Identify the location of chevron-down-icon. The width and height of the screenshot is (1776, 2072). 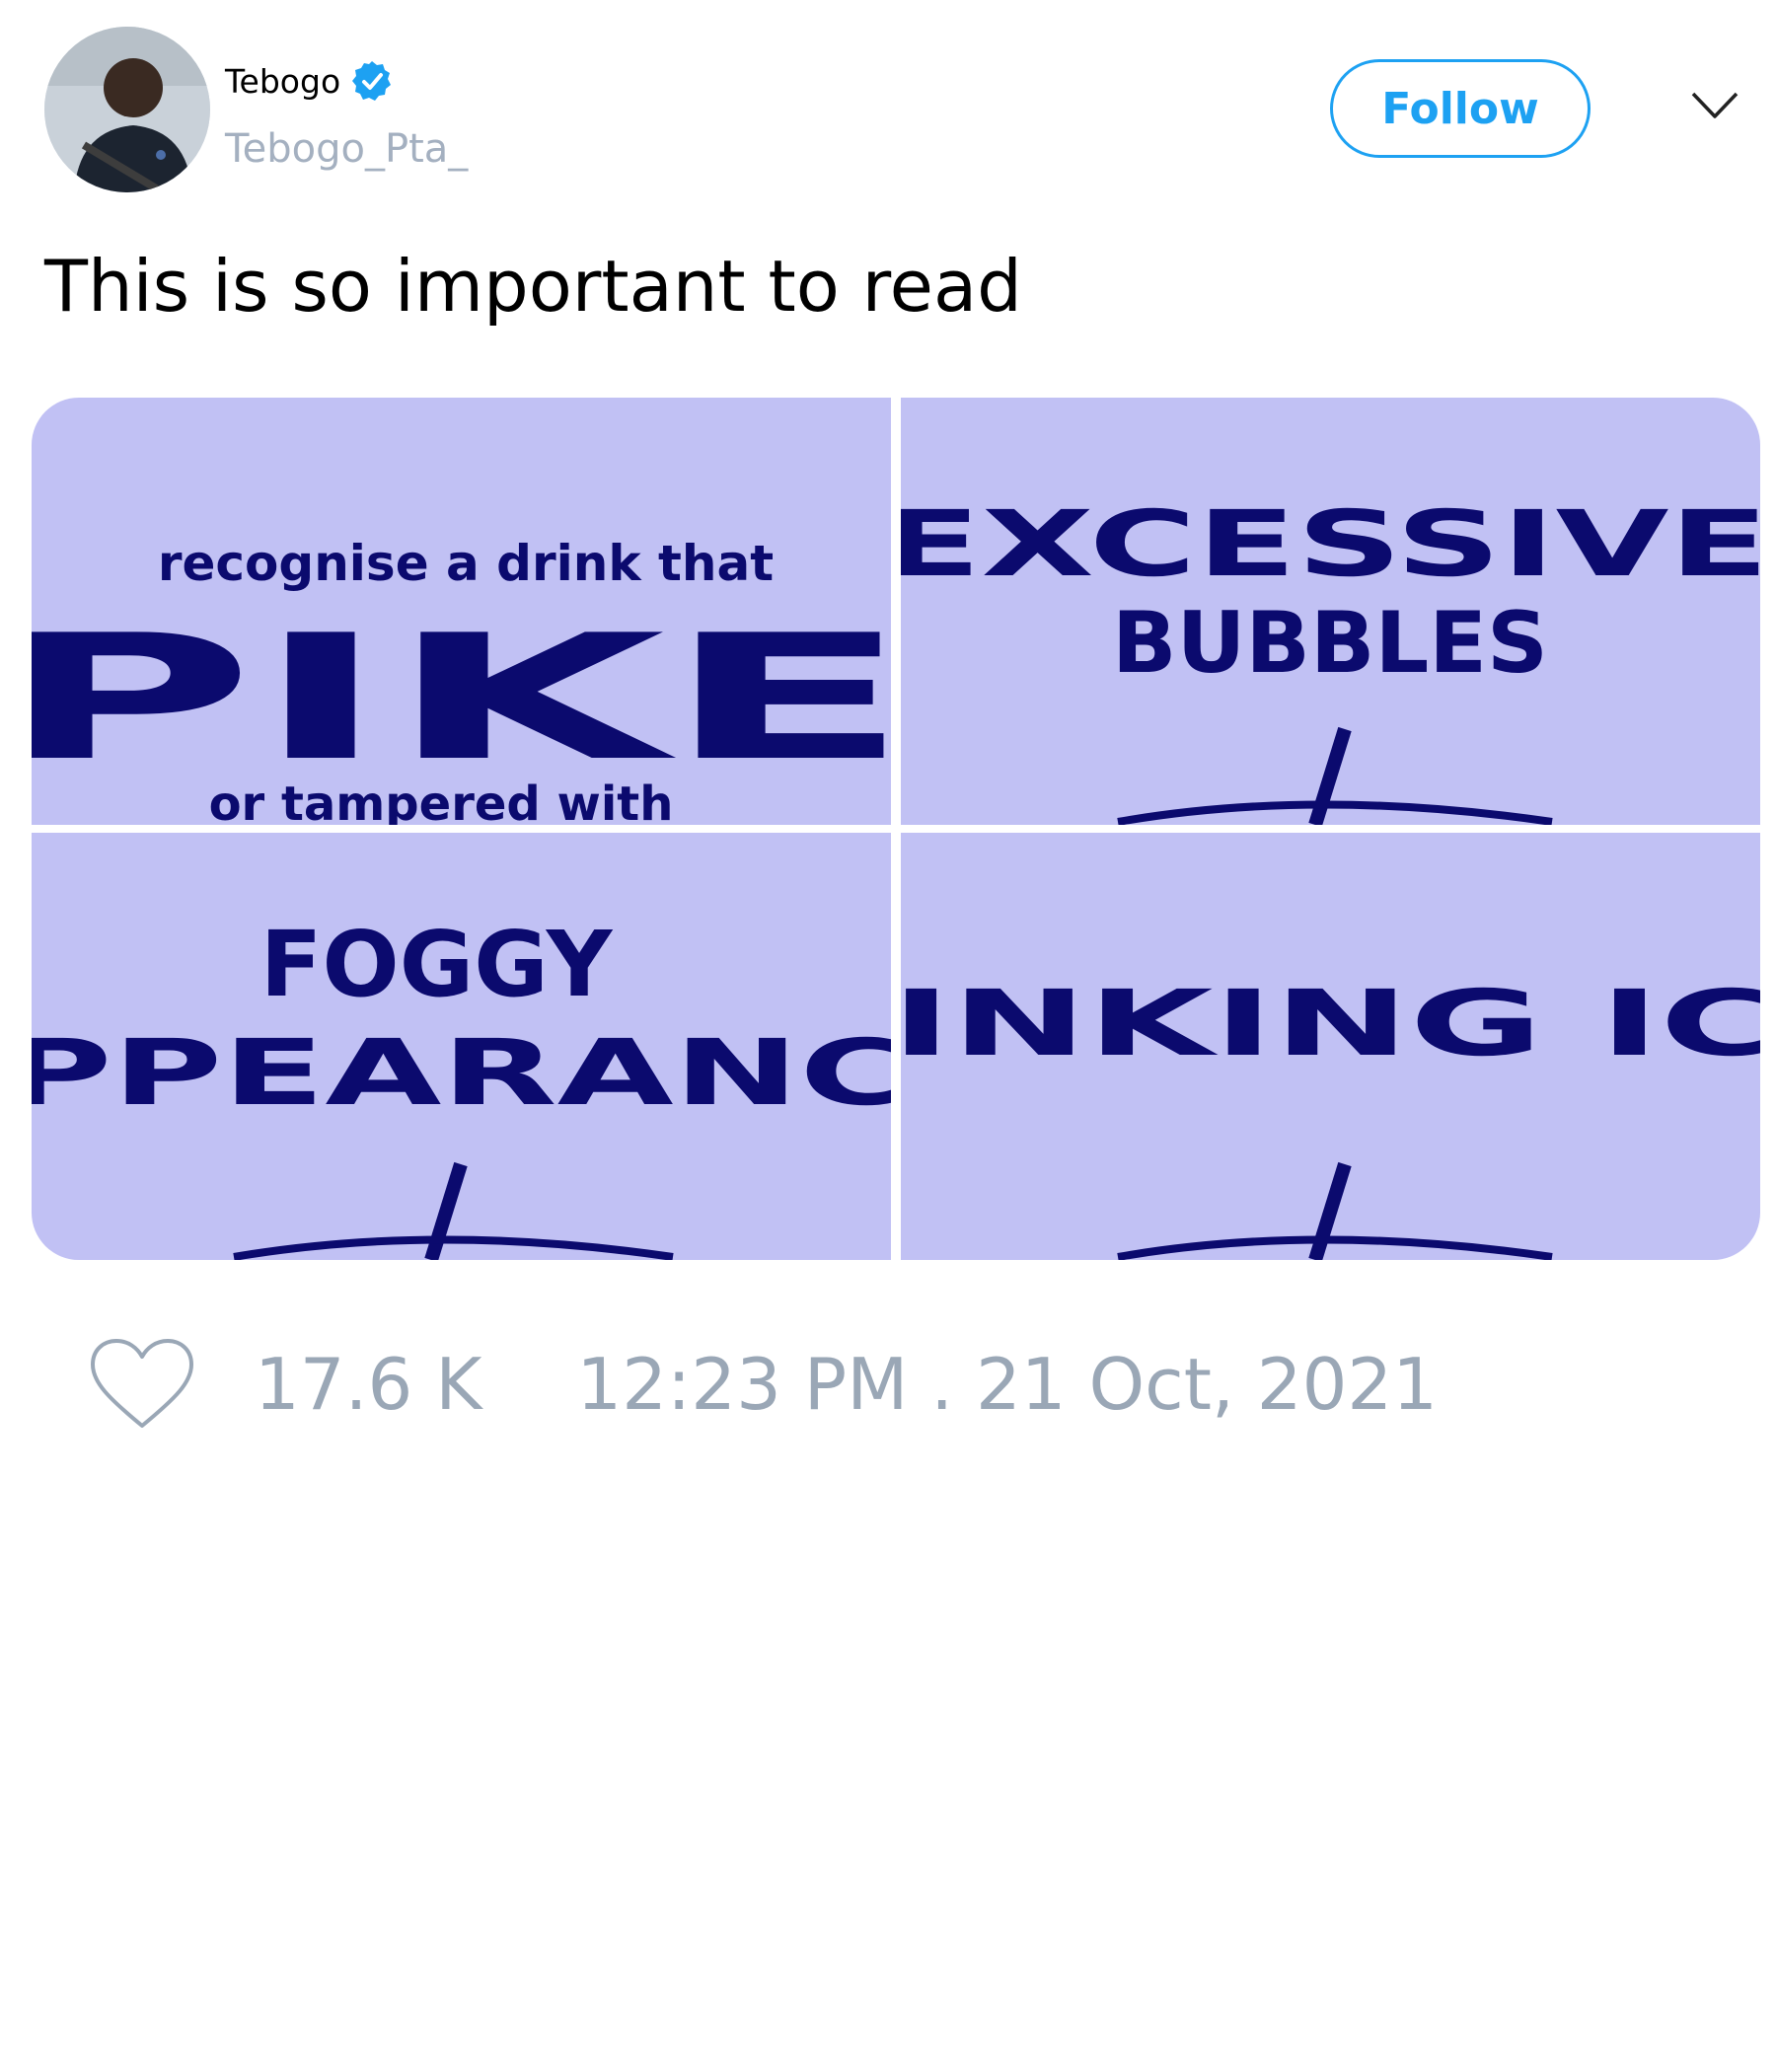
(1715, 106).